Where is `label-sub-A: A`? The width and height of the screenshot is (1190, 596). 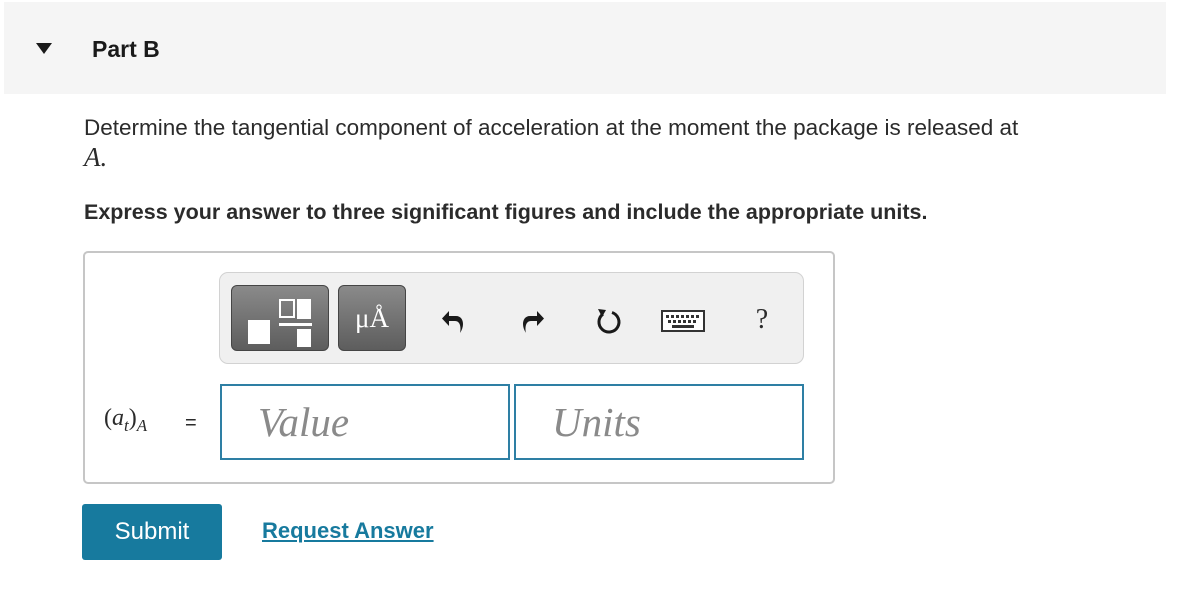
label-sub-A: A is located at coordinates (142, 425).